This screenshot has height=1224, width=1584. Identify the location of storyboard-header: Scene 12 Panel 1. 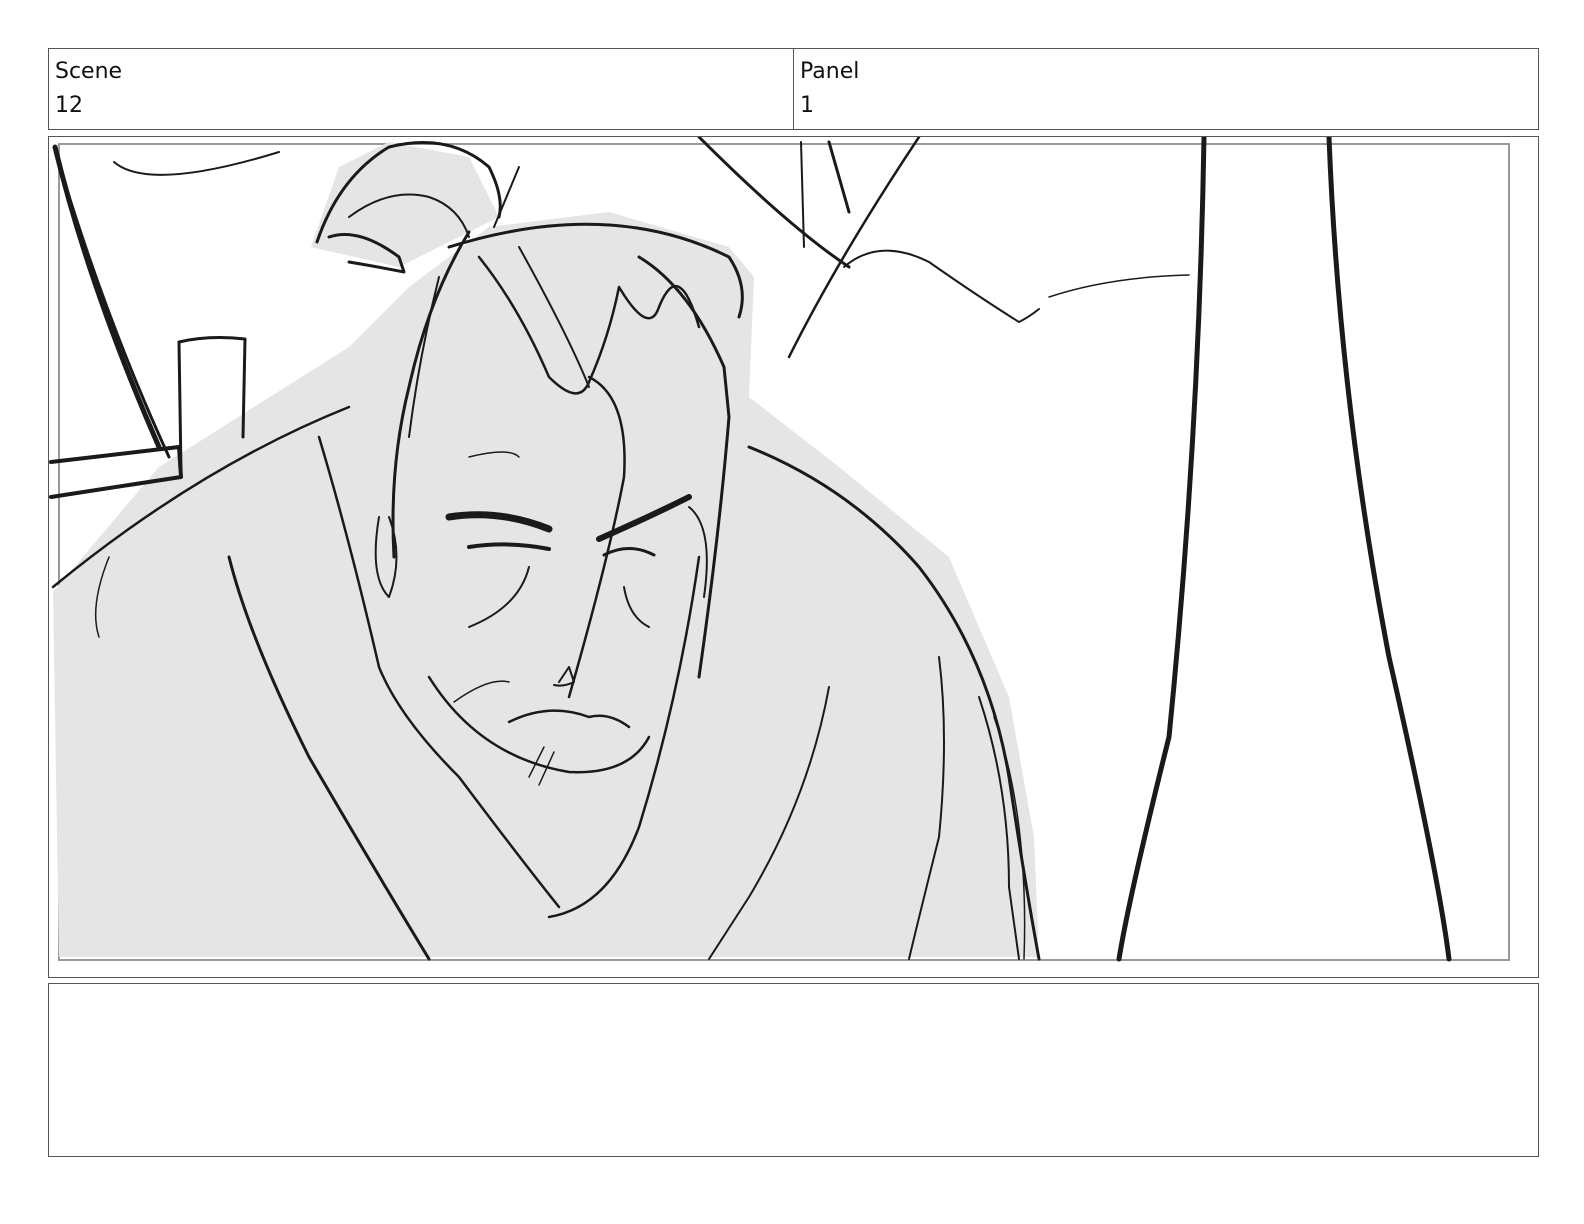
(793, 89).